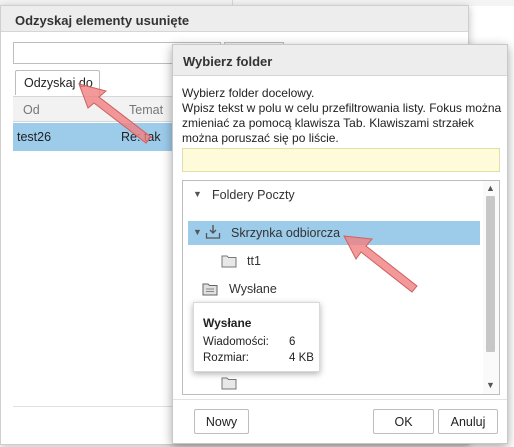  I want to click on scroll-down-icon: ▼, so click(490, 385).